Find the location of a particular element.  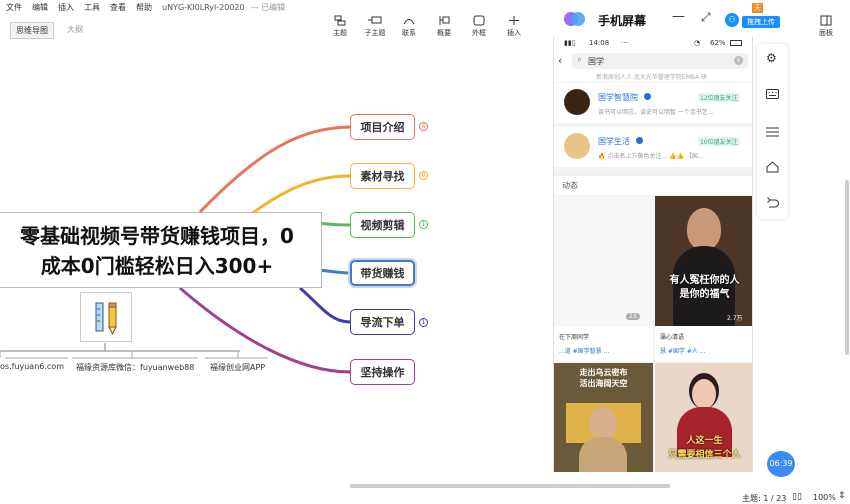

keyboard-icon is located at coordinates (772, 94).